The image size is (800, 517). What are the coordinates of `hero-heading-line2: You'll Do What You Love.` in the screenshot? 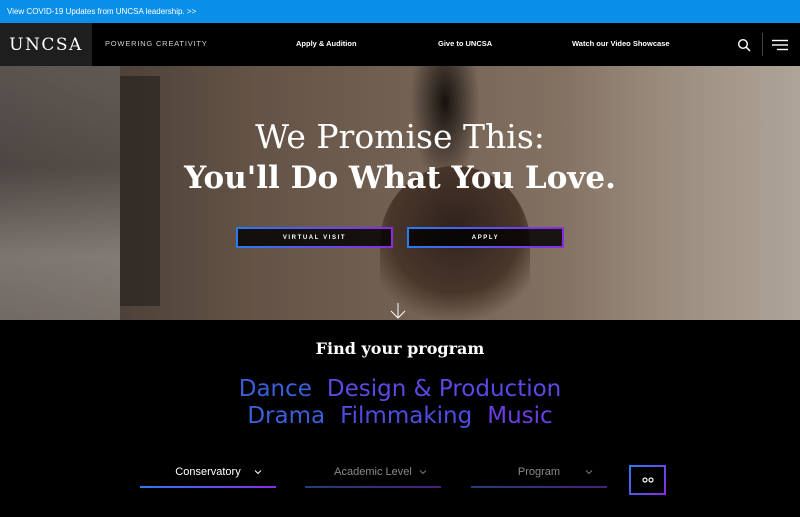 It's located at (400, 178).